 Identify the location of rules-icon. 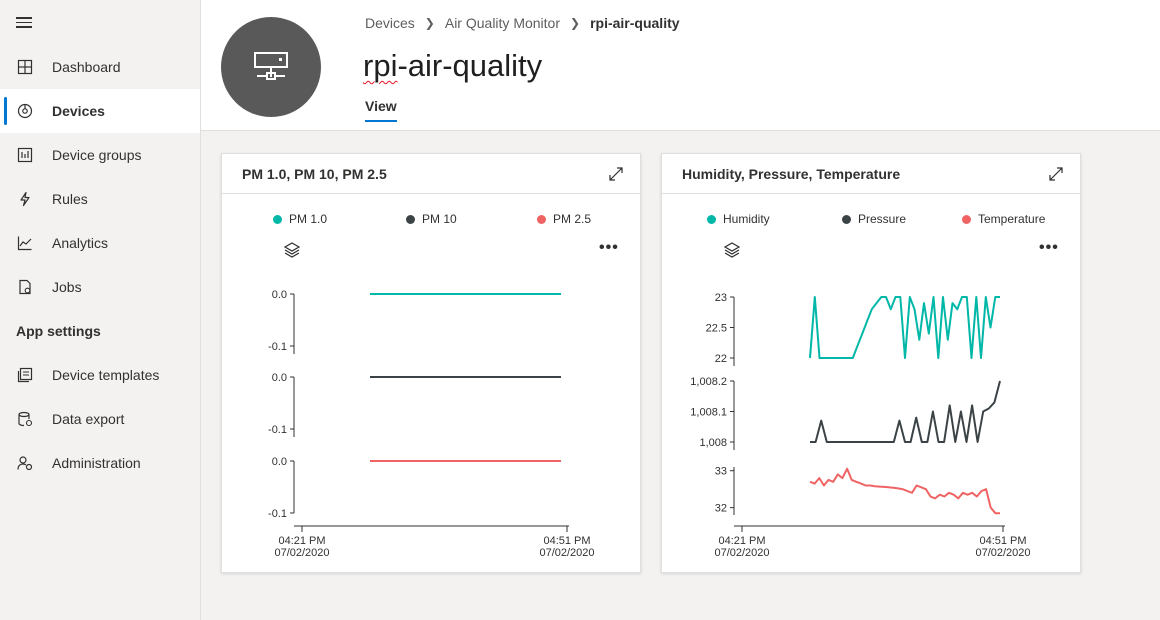
(25, 199).